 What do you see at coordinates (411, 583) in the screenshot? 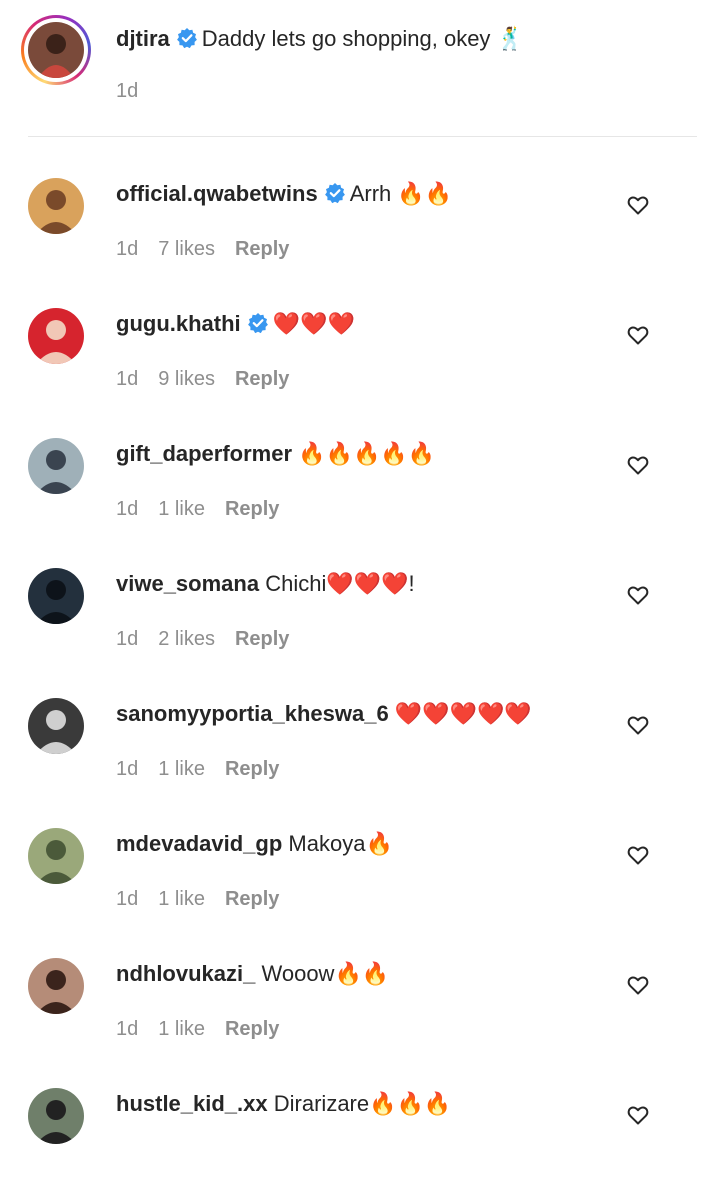
I see `comment-text-suffix: !` at bounding box center [411, 583].